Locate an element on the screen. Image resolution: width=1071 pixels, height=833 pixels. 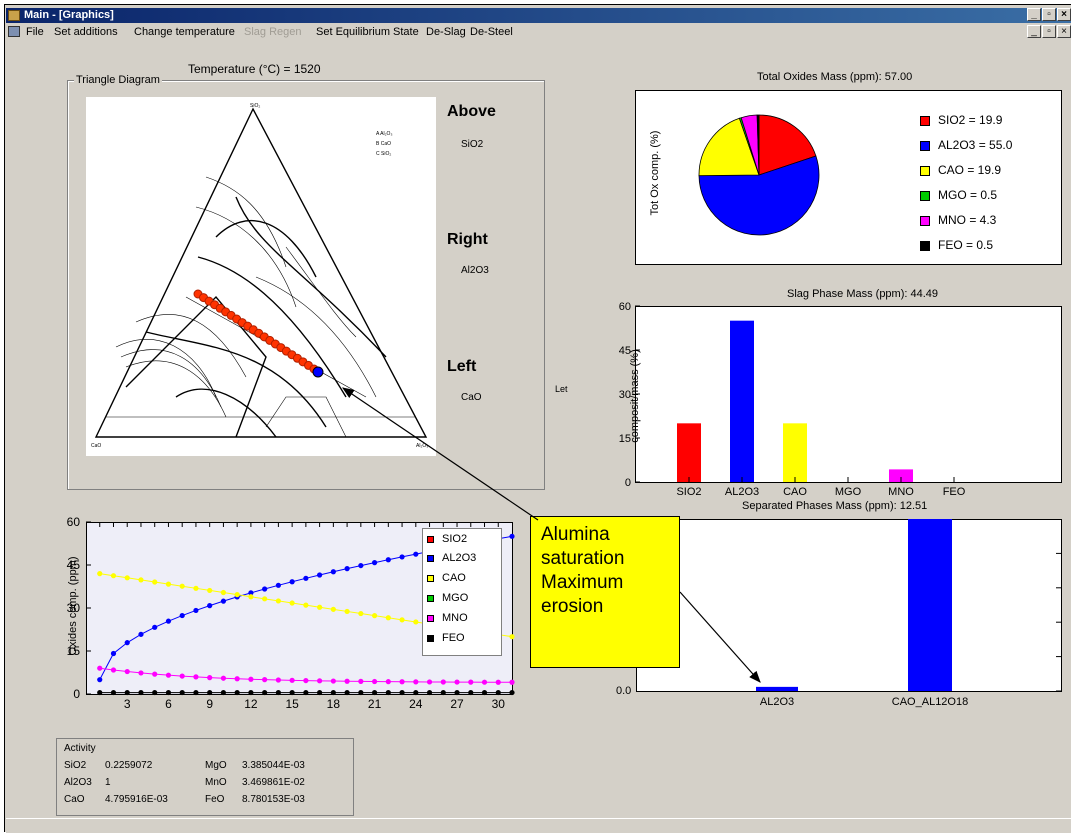
line-legend-mno: MNO is located at coordinates (447, 618).